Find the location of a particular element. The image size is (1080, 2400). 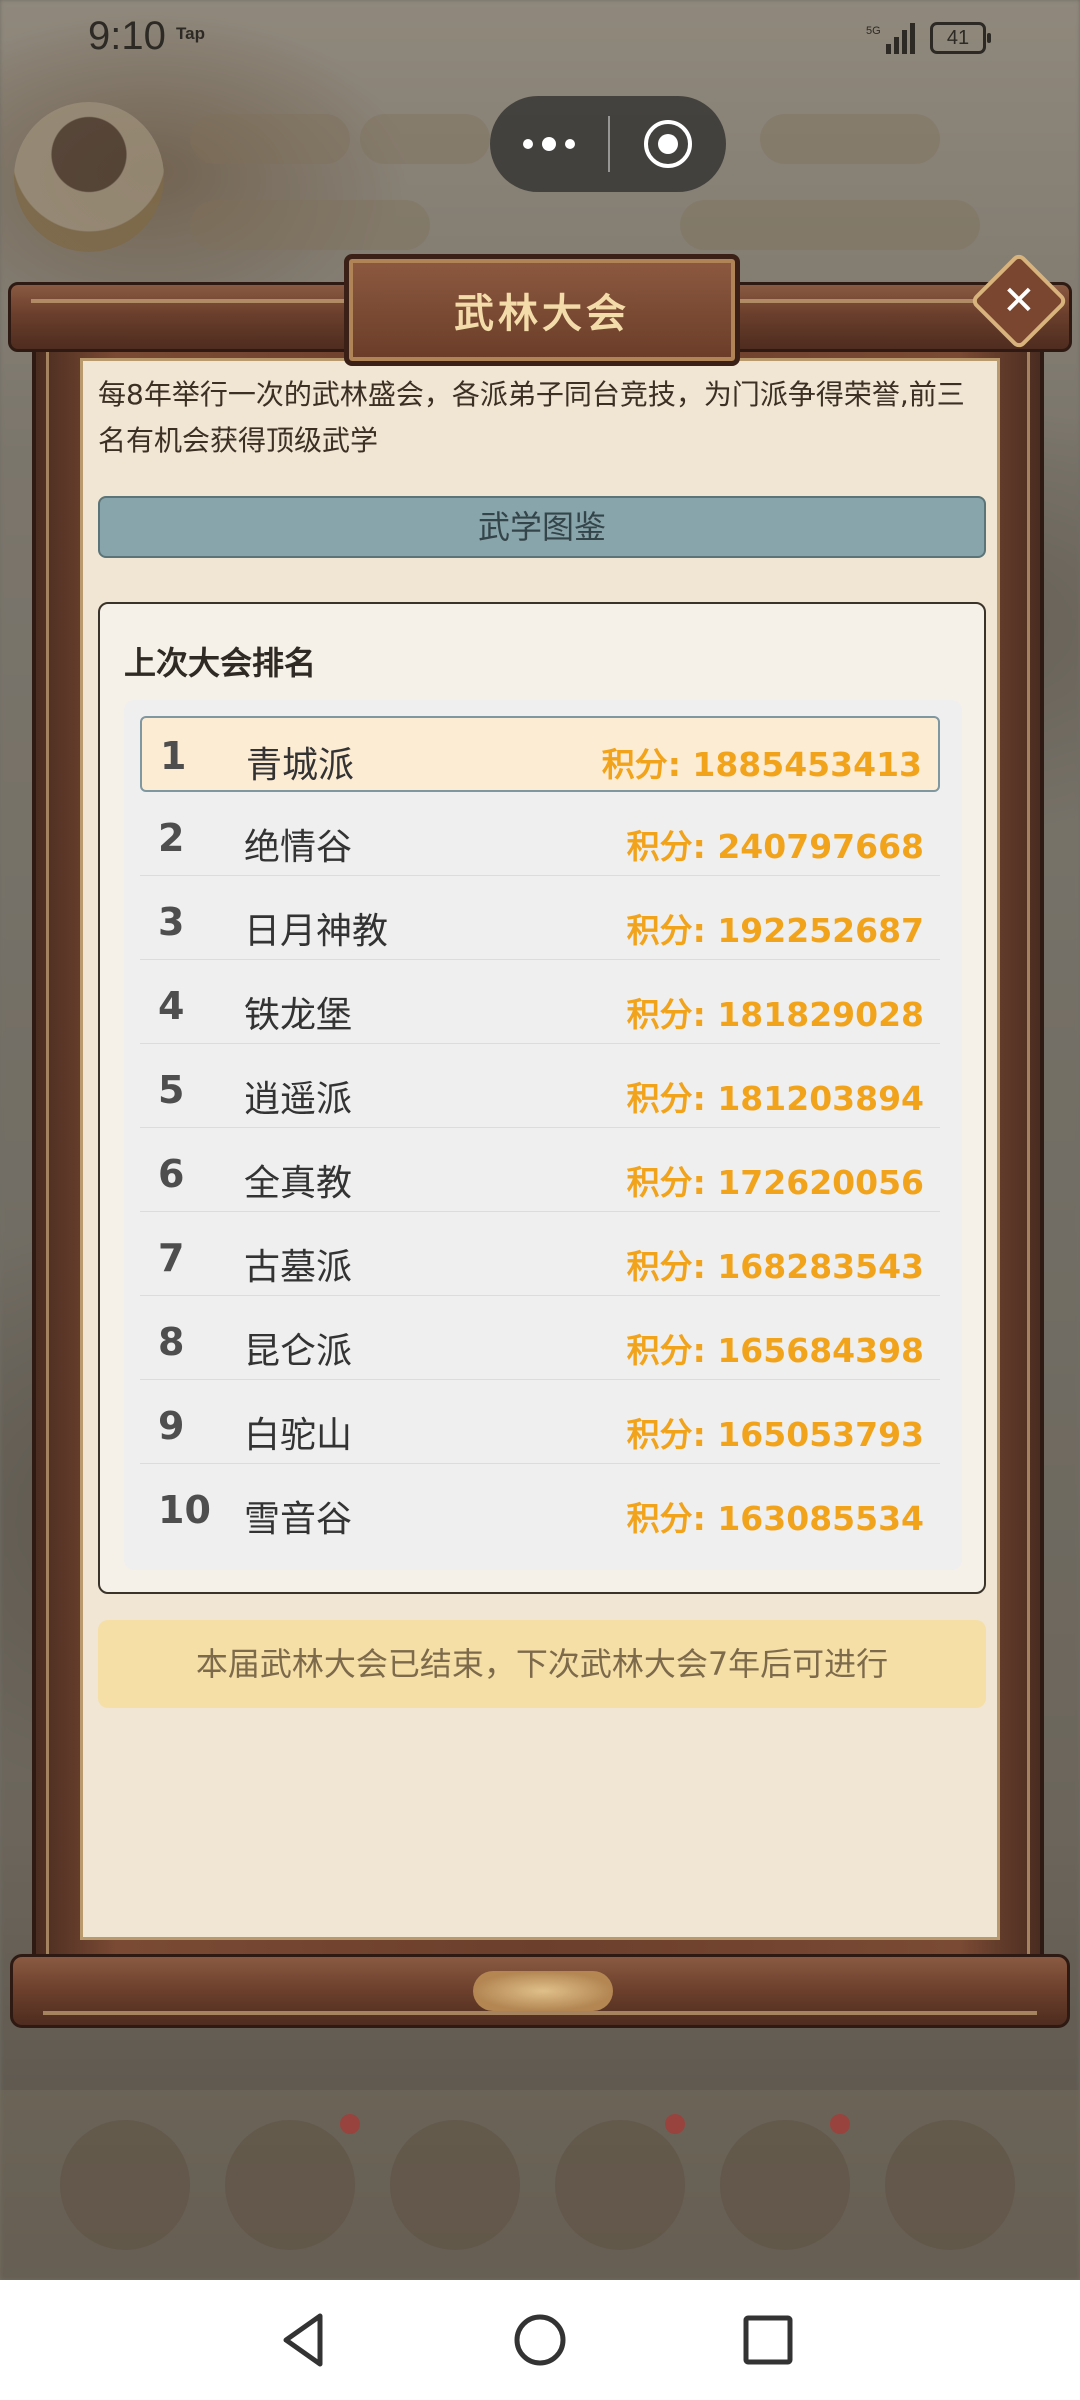

rank-number: 7 is located at coordinates (171, 1258).